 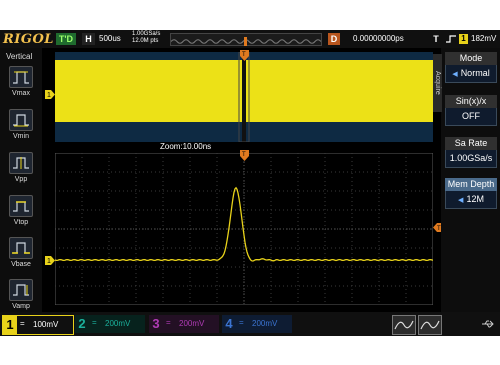 I want to click on horizontal-mode-badge: H, so click(x=88, y=39).